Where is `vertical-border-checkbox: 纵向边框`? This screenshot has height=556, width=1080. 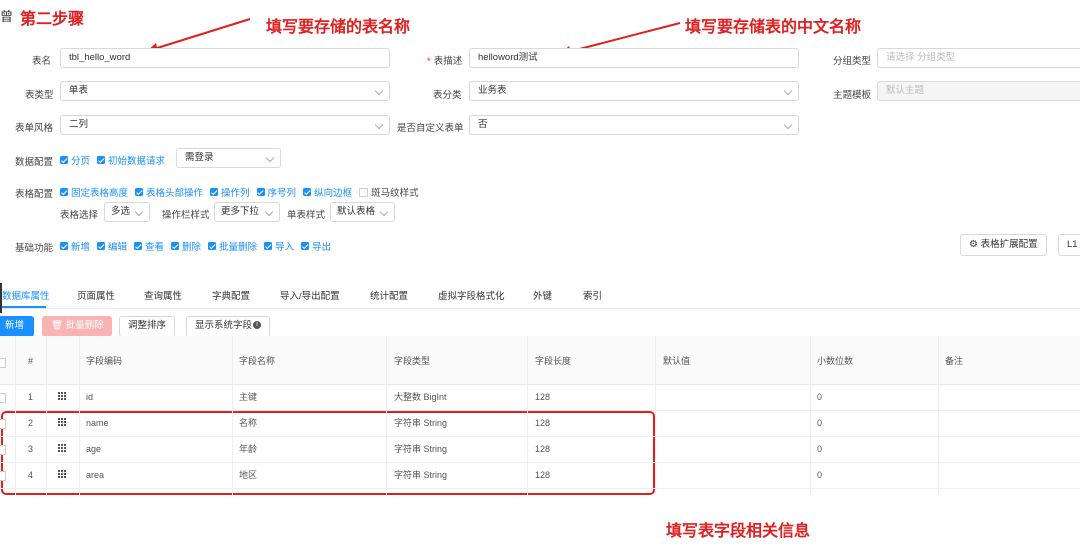
vertical-border-checkbox: 纵向边框 is located at coordinates (327, 192).